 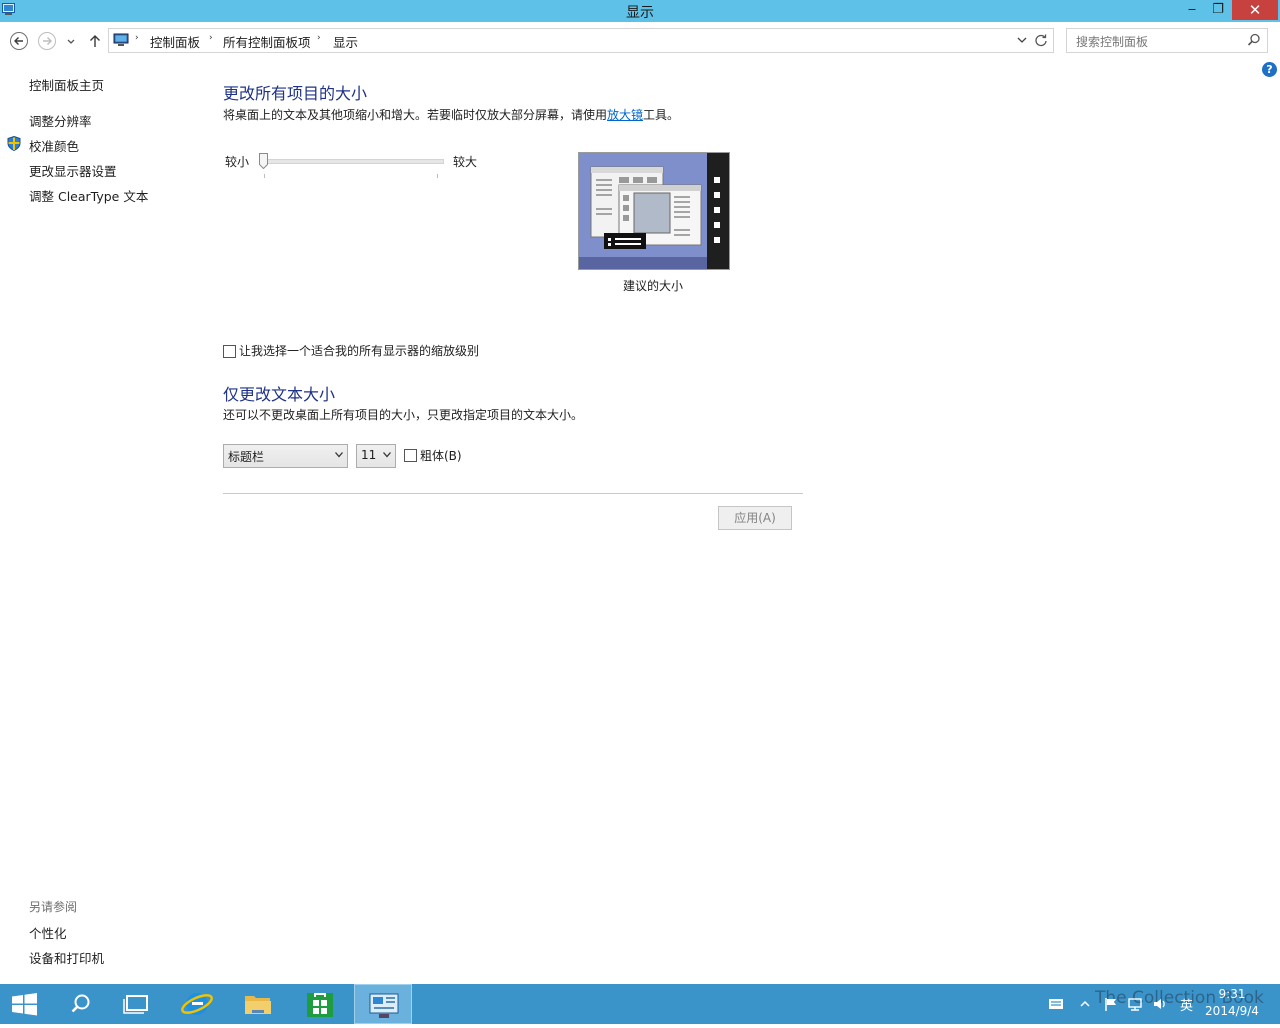 I want to click on store-button, so click(x=320, y=1004).